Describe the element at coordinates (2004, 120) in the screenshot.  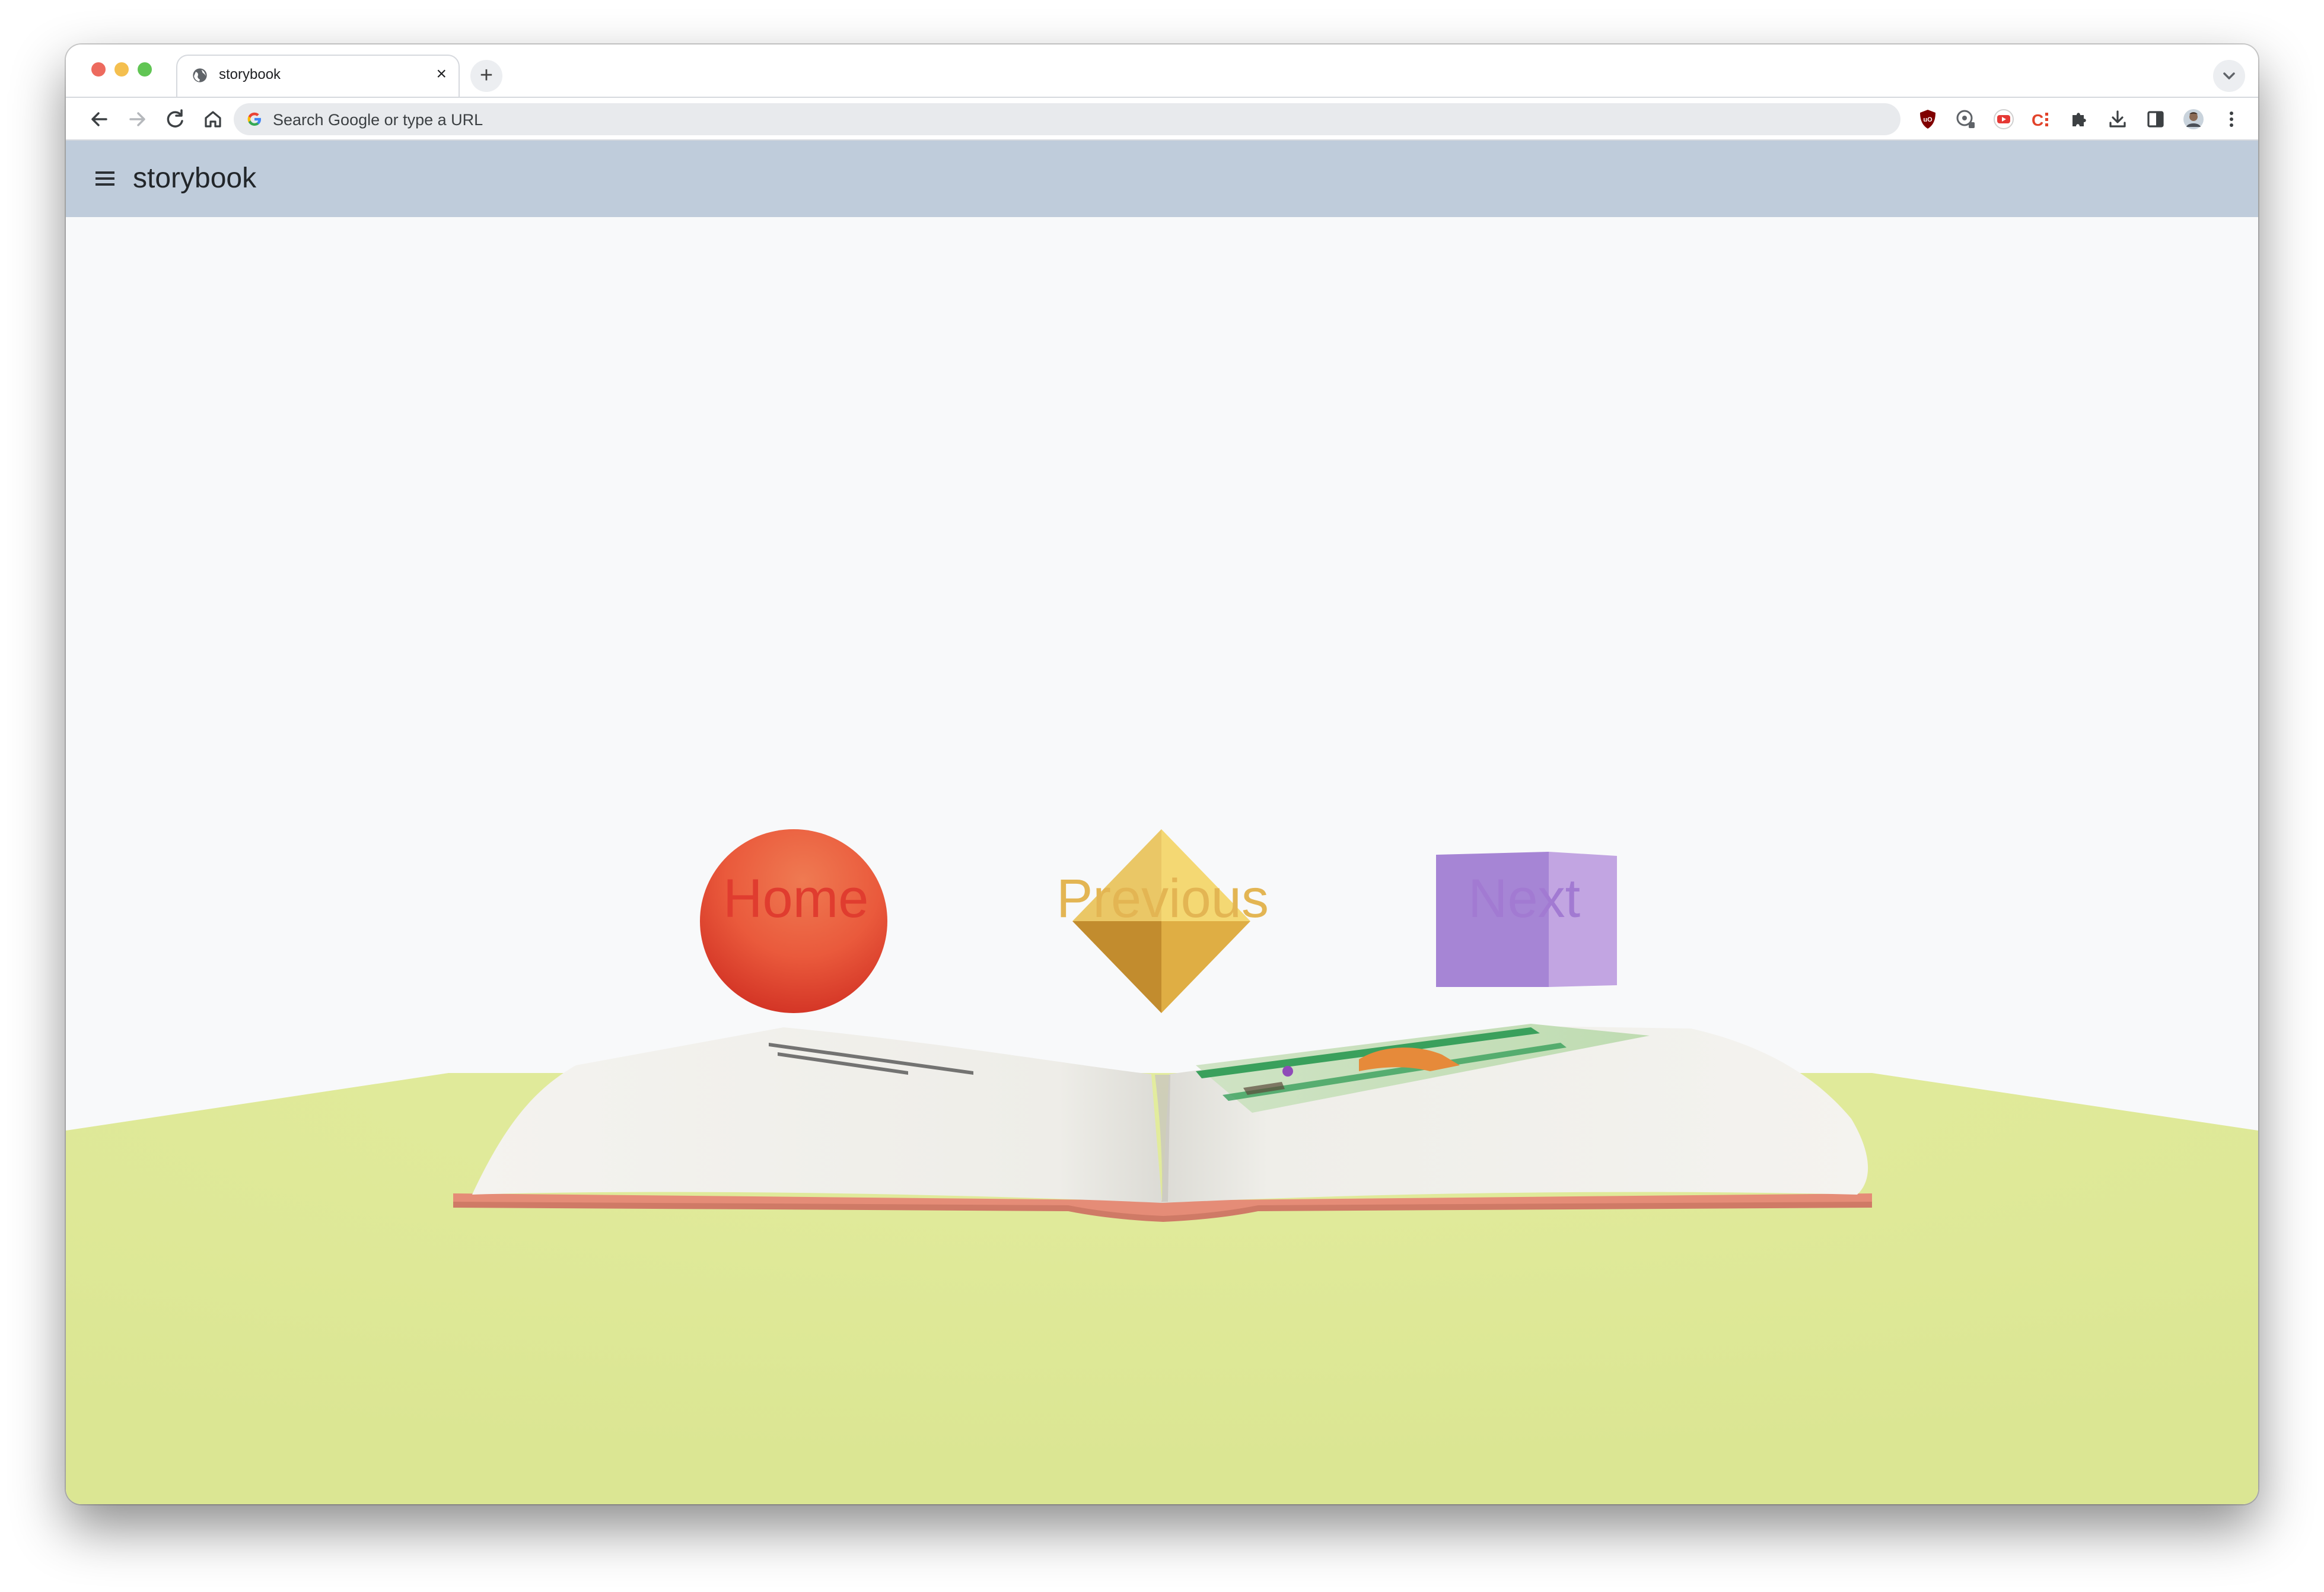
I see `video-extension-icon` at that location.